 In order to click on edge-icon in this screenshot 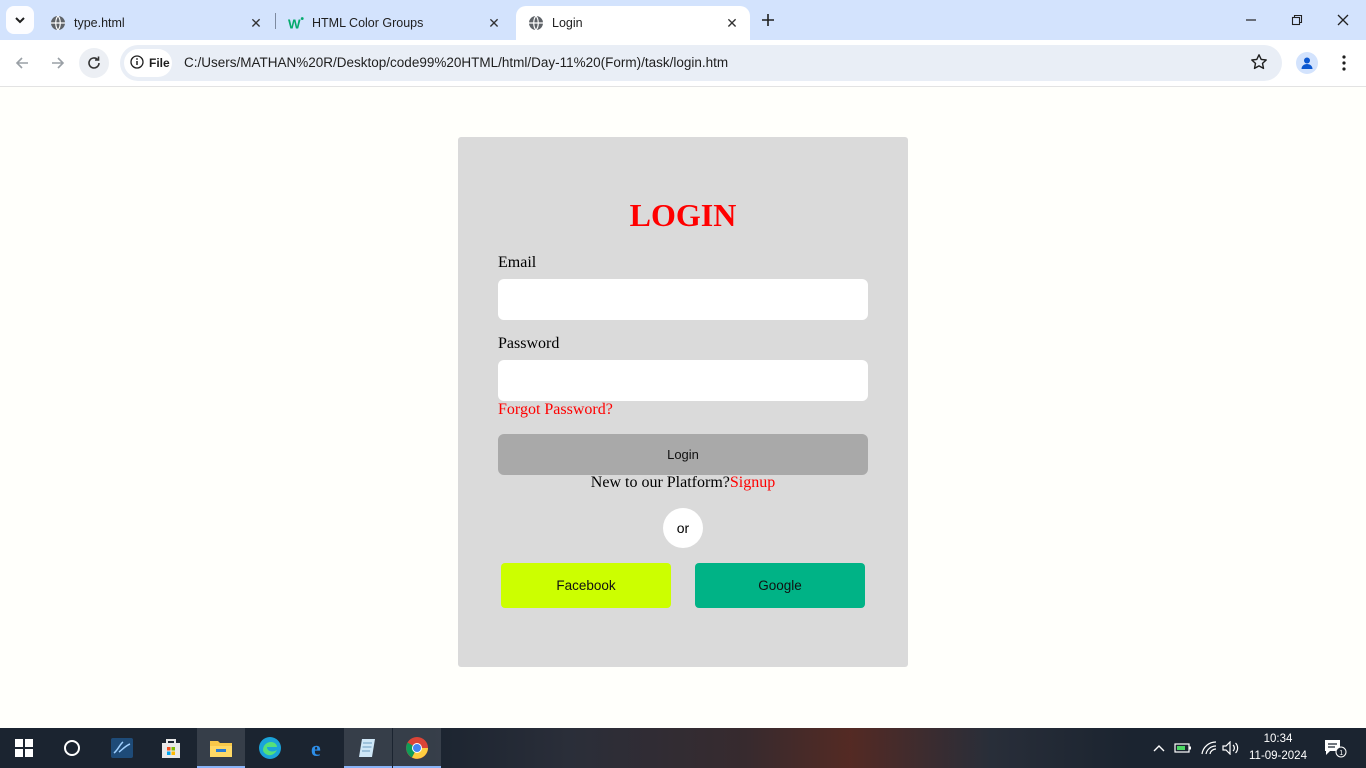, I will do `click(270, 748)`.